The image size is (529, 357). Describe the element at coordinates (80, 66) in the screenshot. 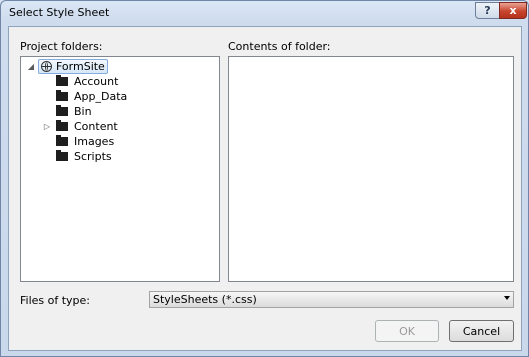

I see `tree-node-label: FormSite` at that location.